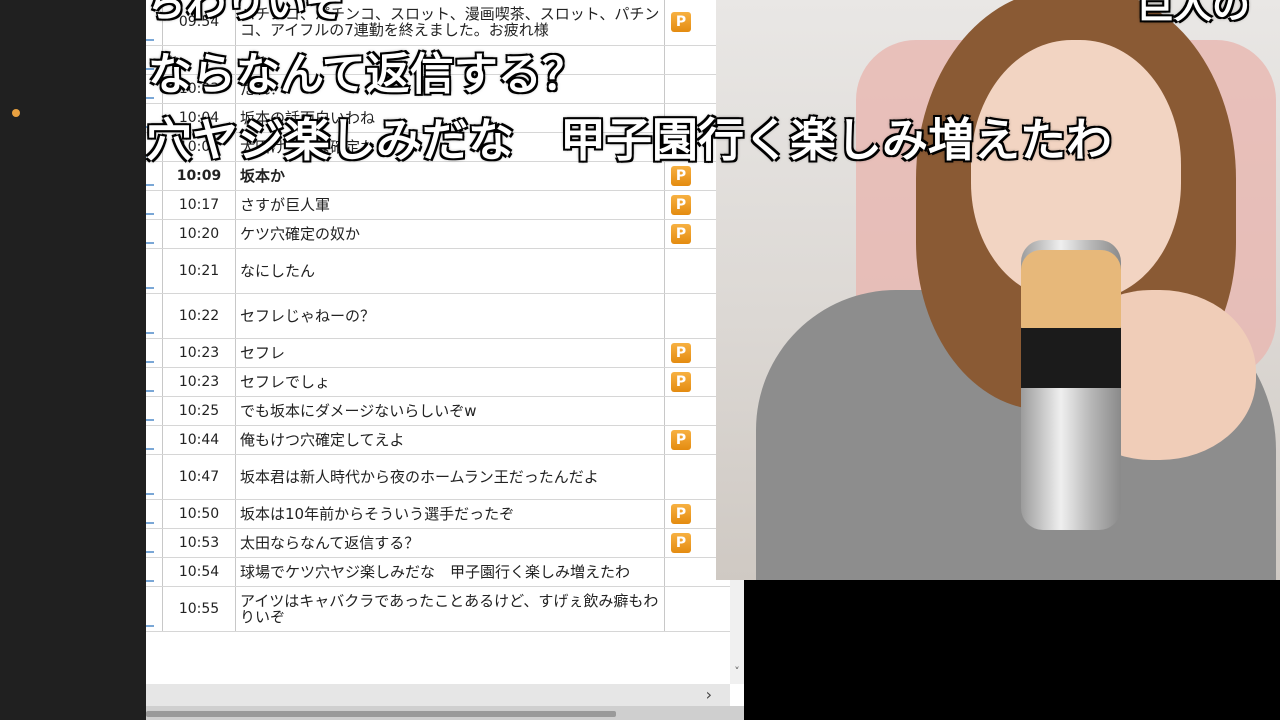 The image size is (1280, 720). Describe the element at coordinates (199, 543) in the screenshot. I see `comment-time: 10:53` at that location.